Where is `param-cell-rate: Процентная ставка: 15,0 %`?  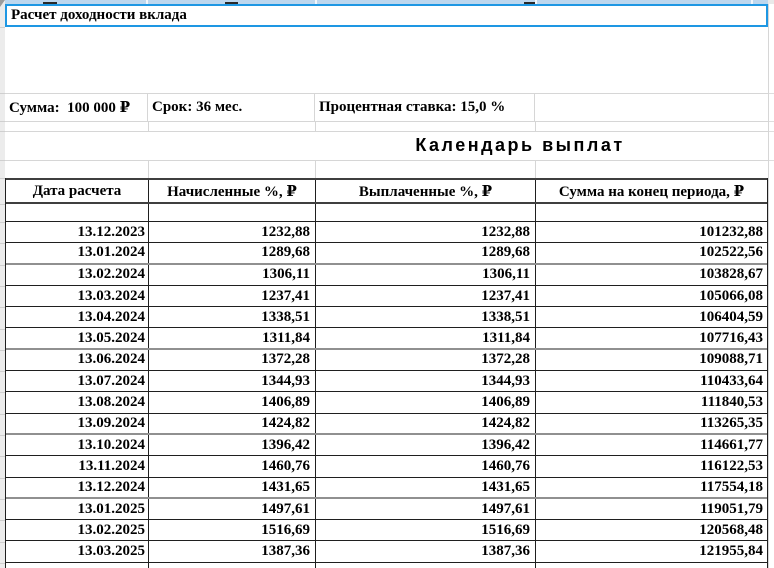 param-cell-rate: Процентная ставка: 15,0 % is located at coordinates (425, 107).